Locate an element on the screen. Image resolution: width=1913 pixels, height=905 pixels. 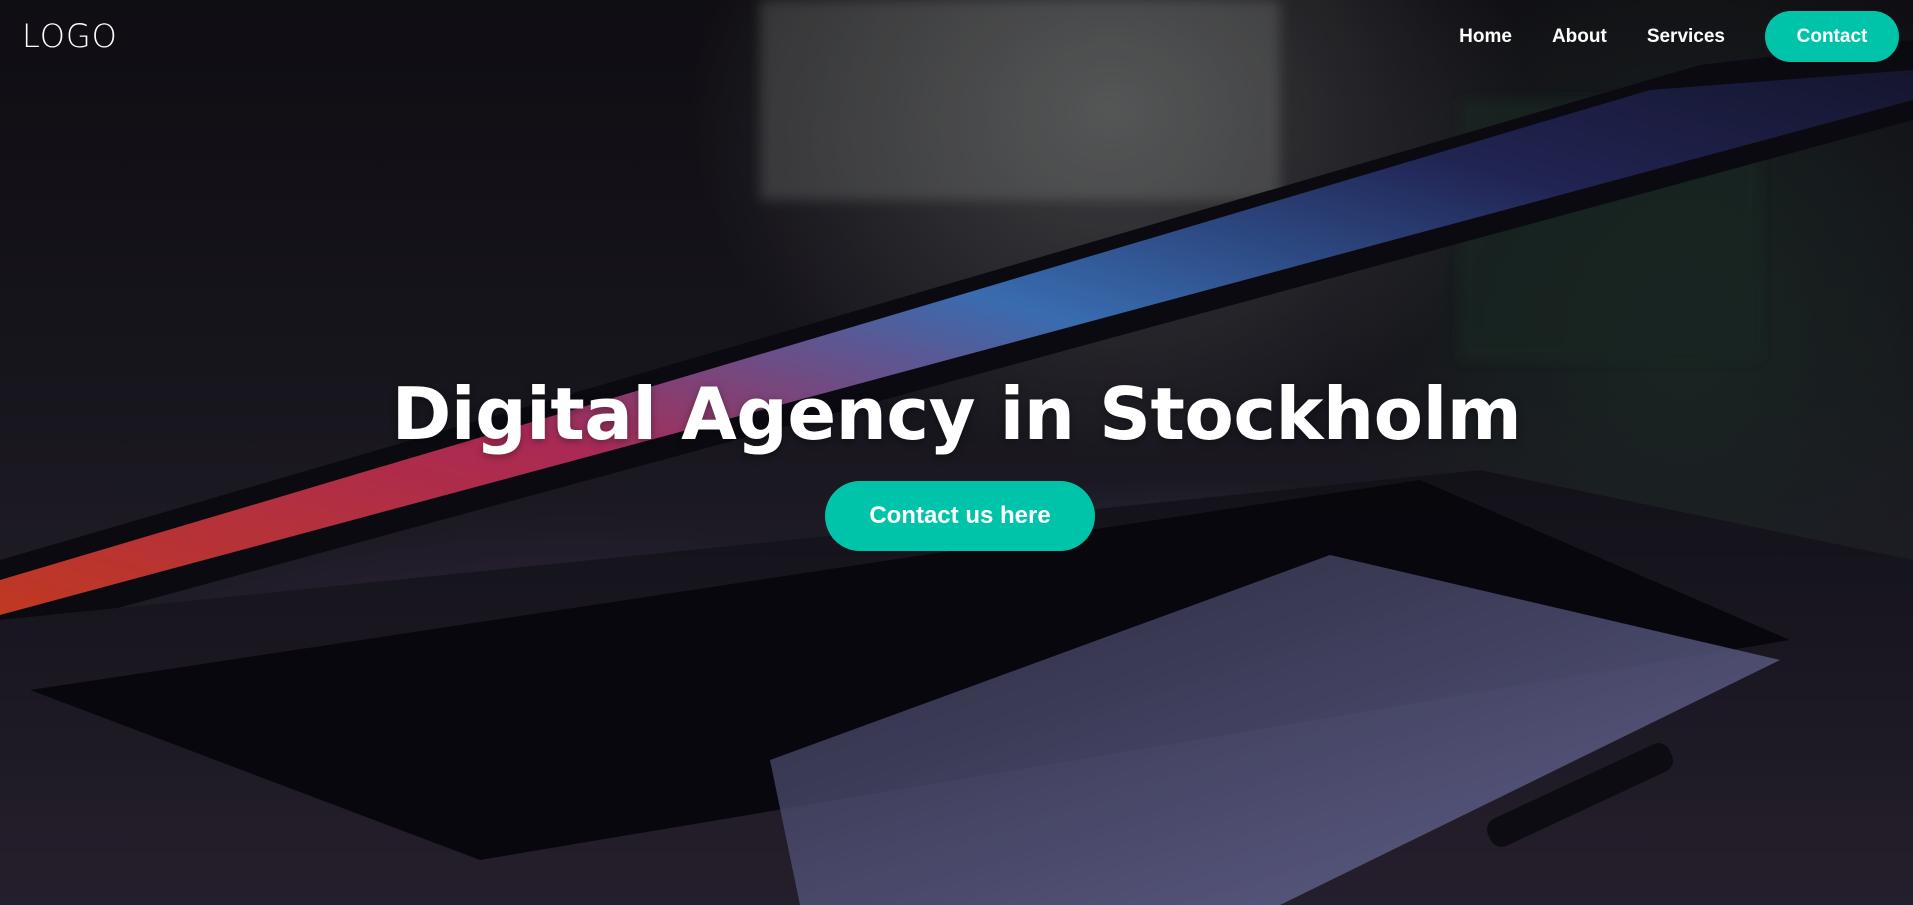
hero-title: Digital Agency in Stockholm is located at coordinates (956, 414).